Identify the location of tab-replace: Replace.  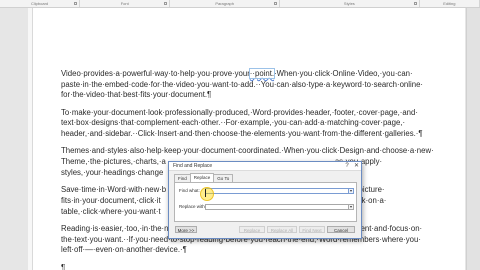
(202, 177).